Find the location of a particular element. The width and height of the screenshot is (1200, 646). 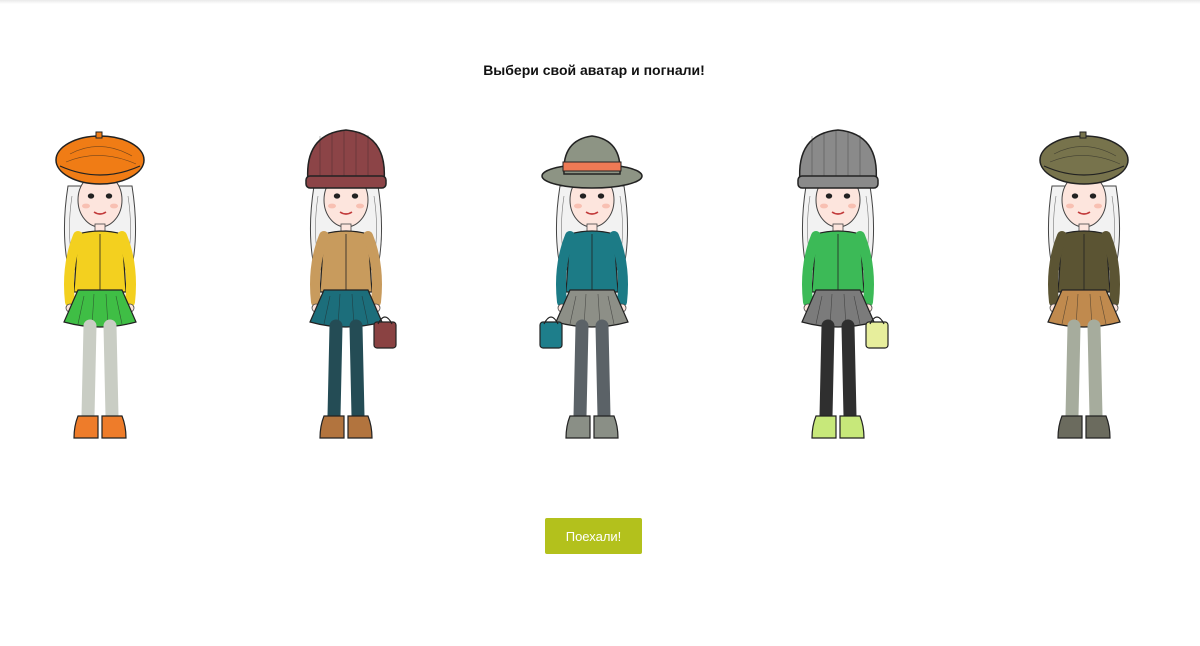

avatar-5-figure is located at coordinates (1084, 285).